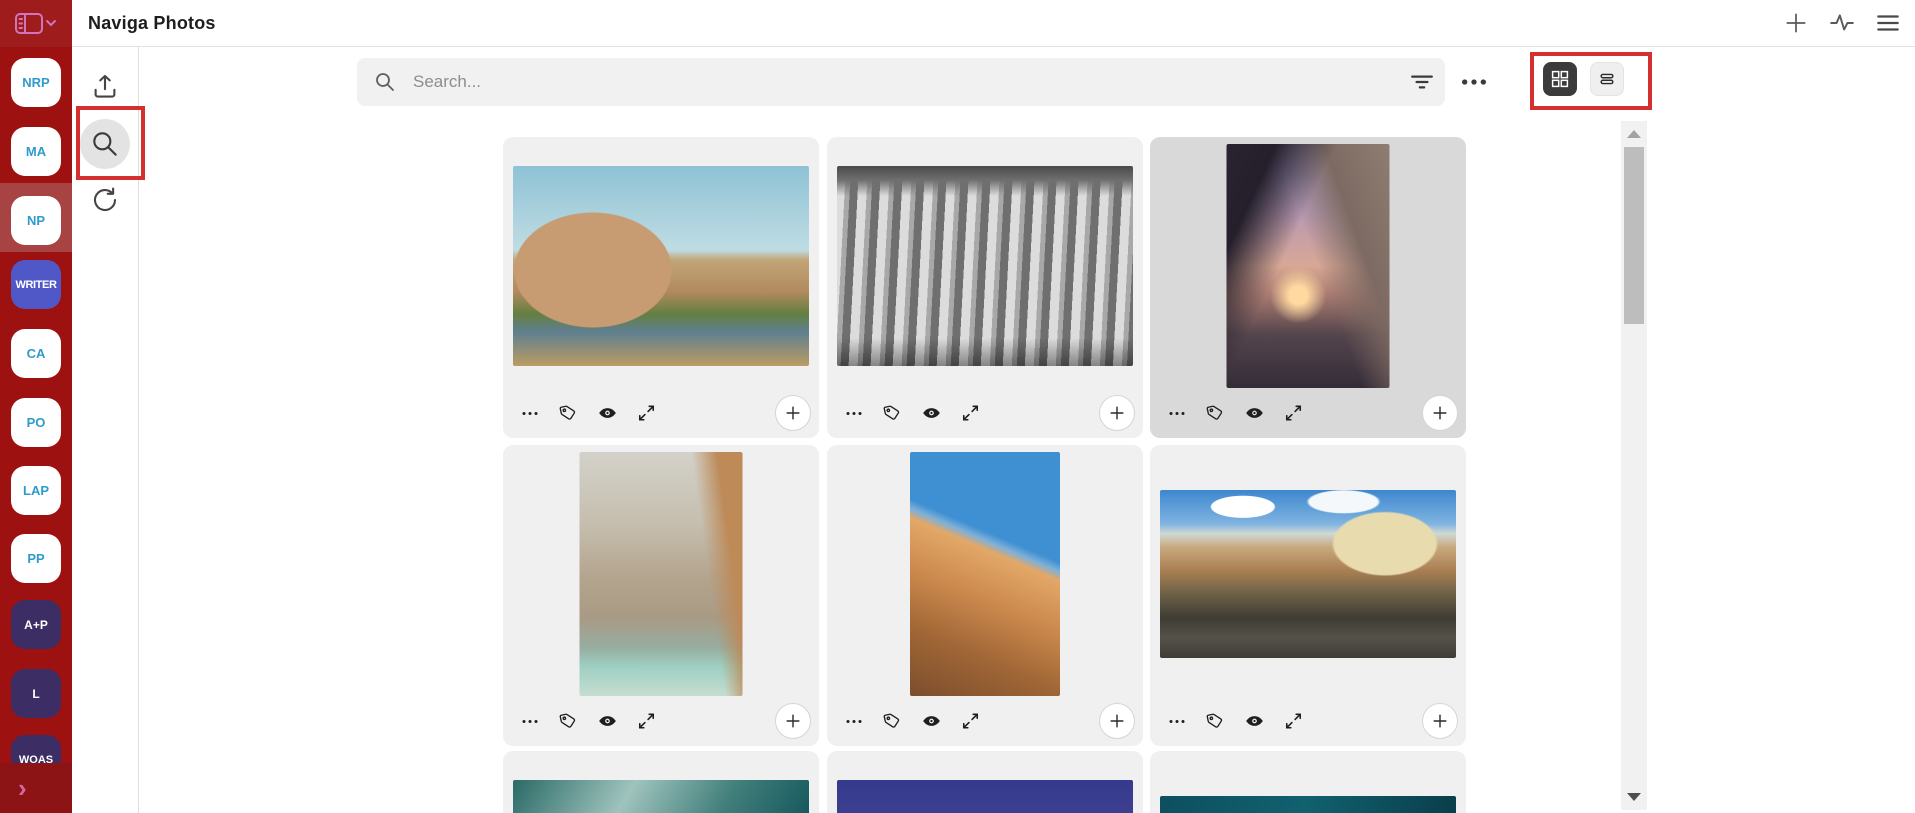  I want to click on app-switcher-button, so click(36, 23).